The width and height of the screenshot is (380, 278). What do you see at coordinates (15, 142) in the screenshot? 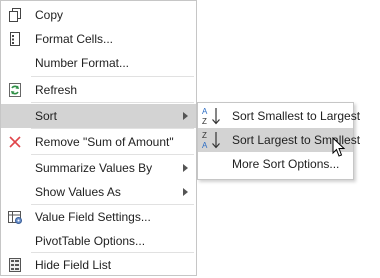
I see `remove-x-icon` at bounding box center [15, 142].